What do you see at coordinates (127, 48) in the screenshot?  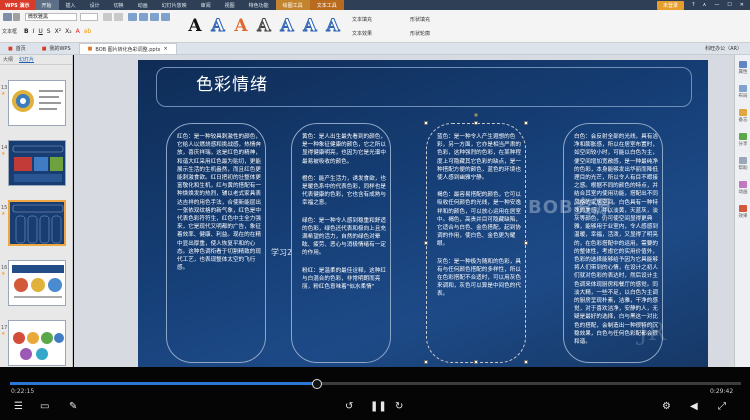 I see `doc-tab-current: ■ BOB 图片转化色彩调整.pptx ×` at bounding box center [127, 48].